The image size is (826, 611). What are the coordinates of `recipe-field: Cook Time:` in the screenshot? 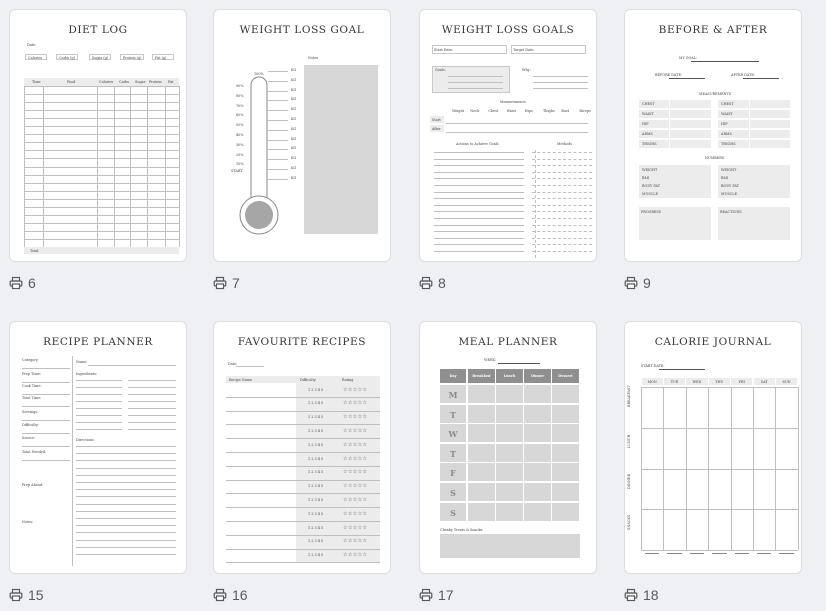 It's located at (32, 386).